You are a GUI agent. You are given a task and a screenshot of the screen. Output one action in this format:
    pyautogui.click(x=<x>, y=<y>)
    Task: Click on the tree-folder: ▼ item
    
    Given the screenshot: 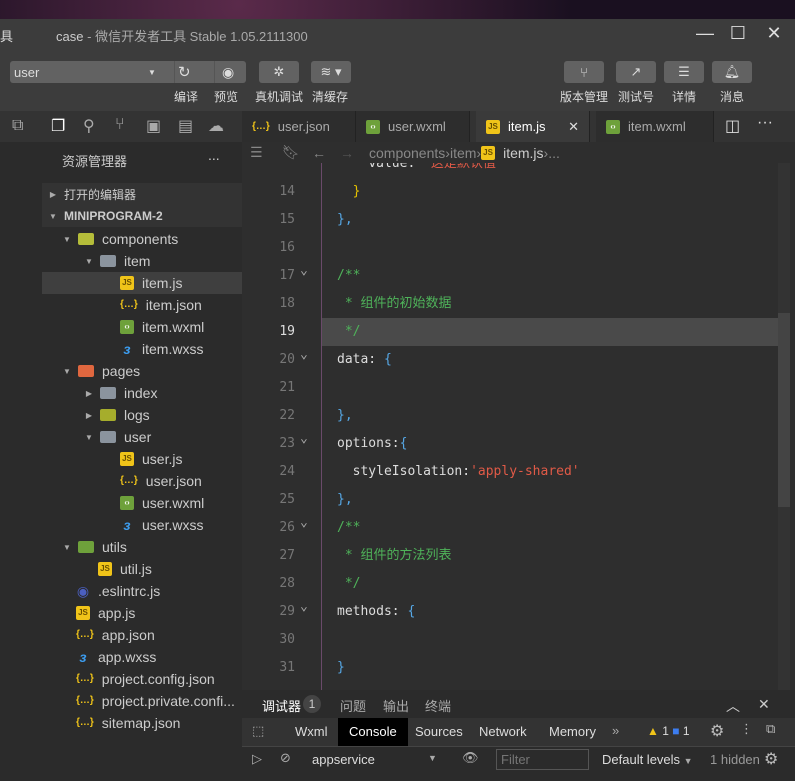 What is the action you would take?
    pyautogui.click(x=142, y=261)
    